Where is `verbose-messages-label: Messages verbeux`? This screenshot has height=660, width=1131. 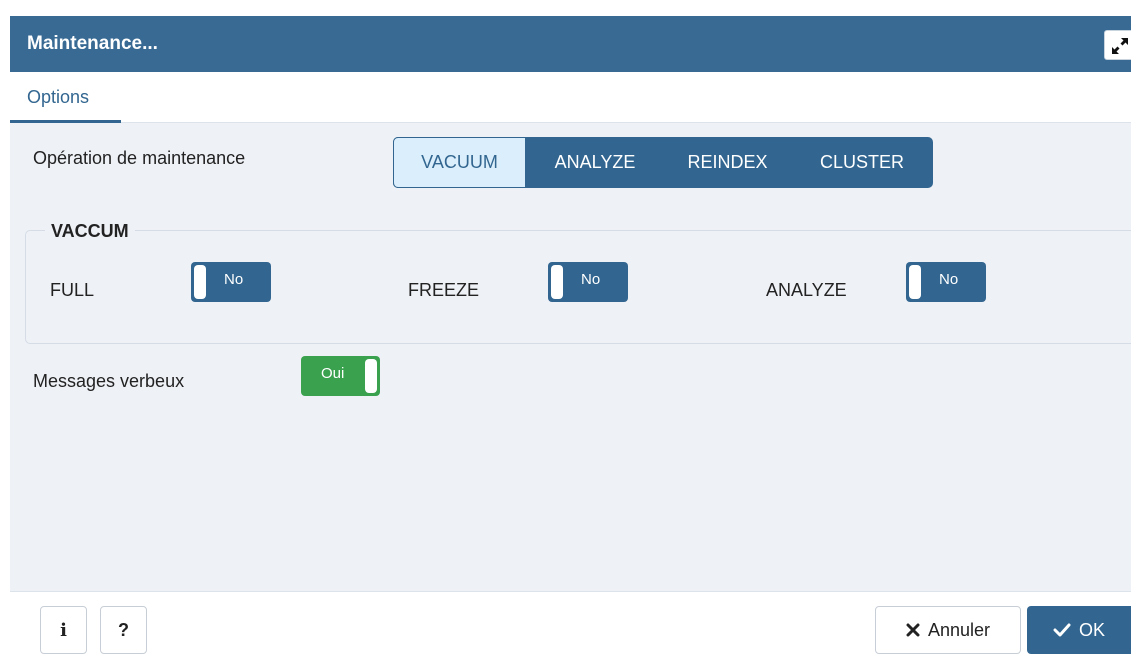 verbose-messages-label: Messages verbeux is located at coordinates (109, 381).